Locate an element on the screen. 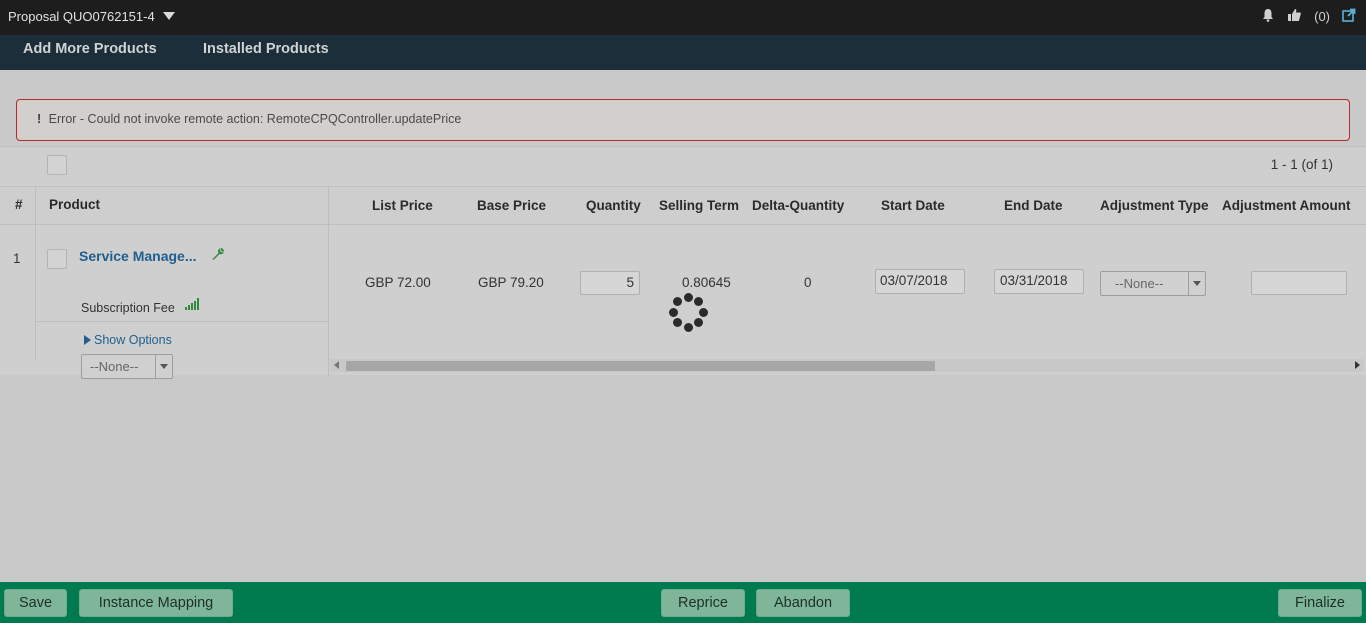 The image size is (1366, 623). likes-count: (0) is located at coordinates (1322, 16).